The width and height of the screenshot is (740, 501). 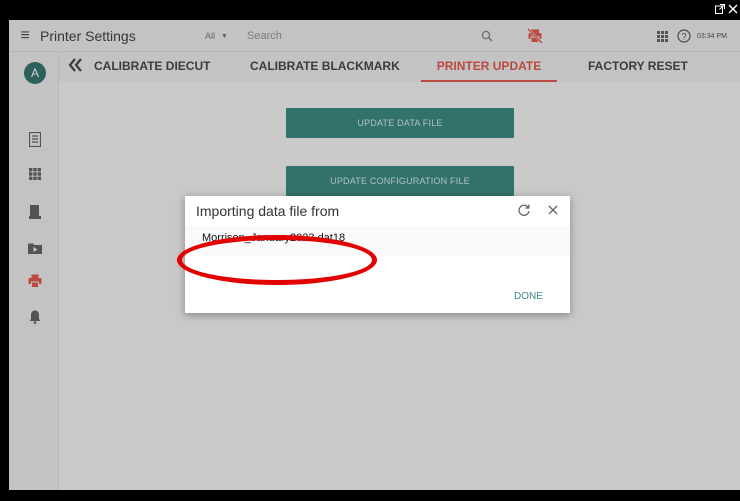 I want to click on update-data-file-button: UPDATE DATA FILE, so click(x=400, y=123).